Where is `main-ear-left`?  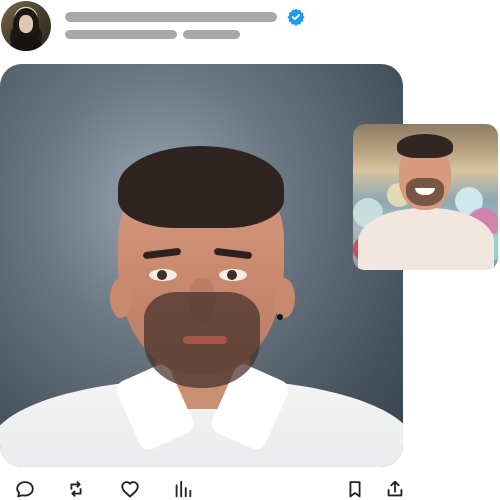 main-ear-left is located at coordinates (121, 298).